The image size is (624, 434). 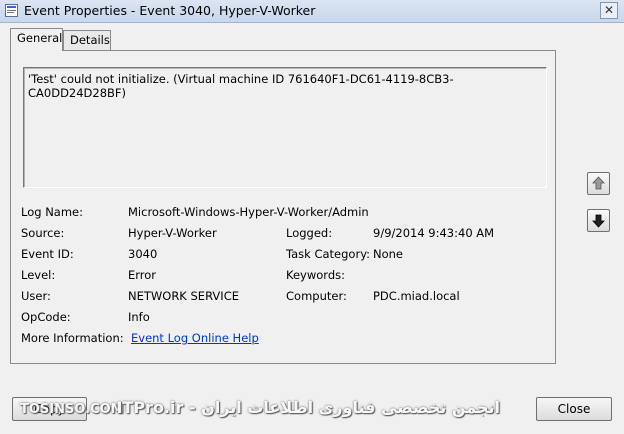 I want to click on opcode-label: OpCode:, so click(x=46, y=317).